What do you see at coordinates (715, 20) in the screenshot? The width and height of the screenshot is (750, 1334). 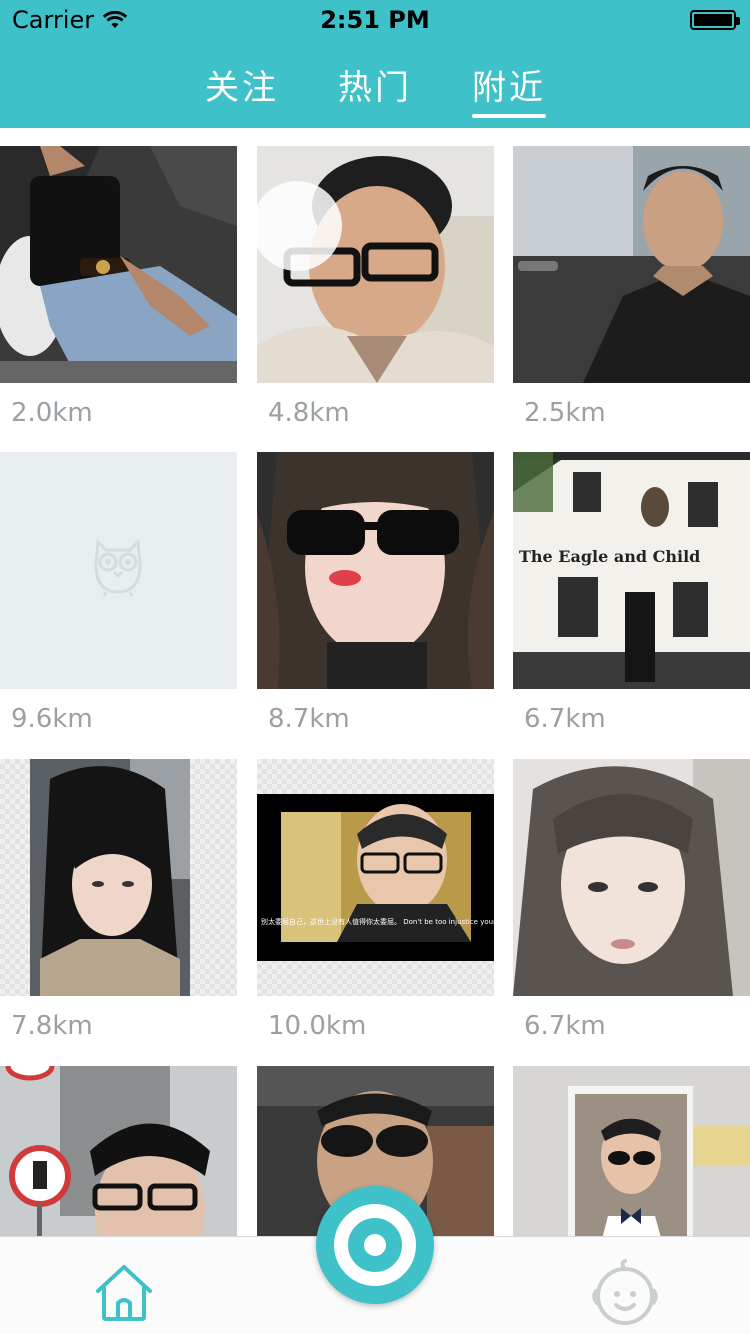 I see `battery-icon` at bounding box center [715, 20].